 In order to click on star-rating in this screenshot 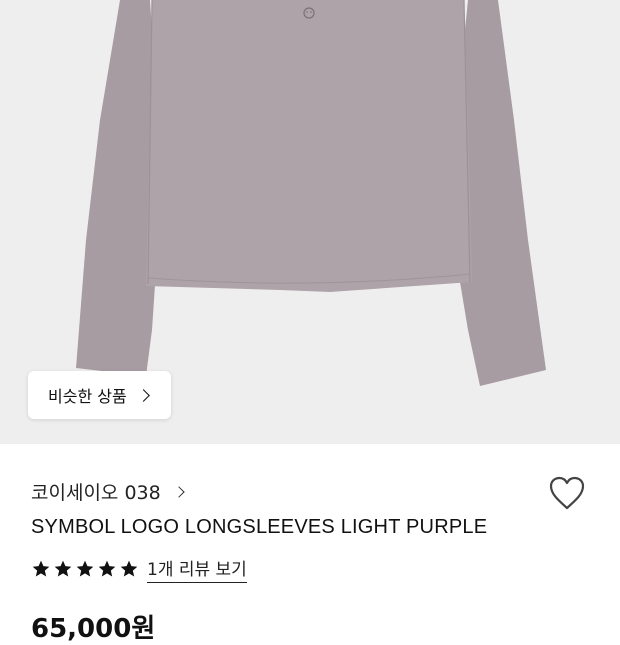, I will do `click(85, 569)`.